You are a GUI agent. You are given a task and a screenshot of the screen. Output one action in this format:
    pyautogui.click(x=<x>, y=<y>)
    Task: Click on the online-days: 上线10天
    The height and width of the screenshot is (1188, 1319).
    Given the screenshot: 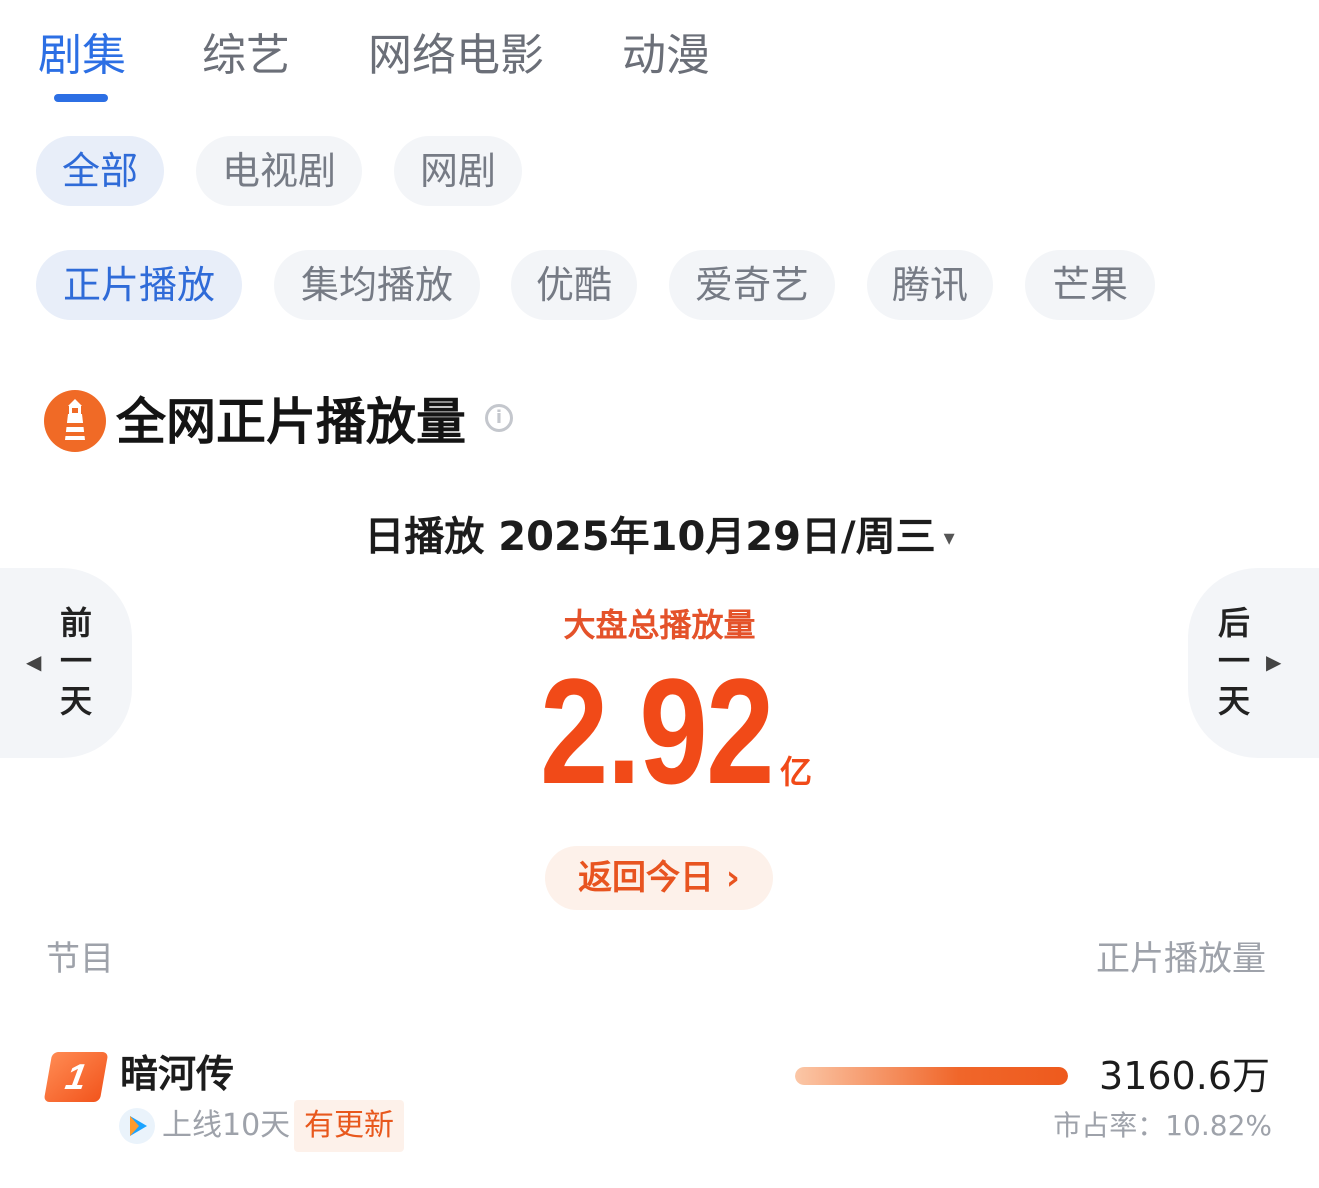 What is the action you would take?
    pyautogui.click(x=226, y=1125)
    